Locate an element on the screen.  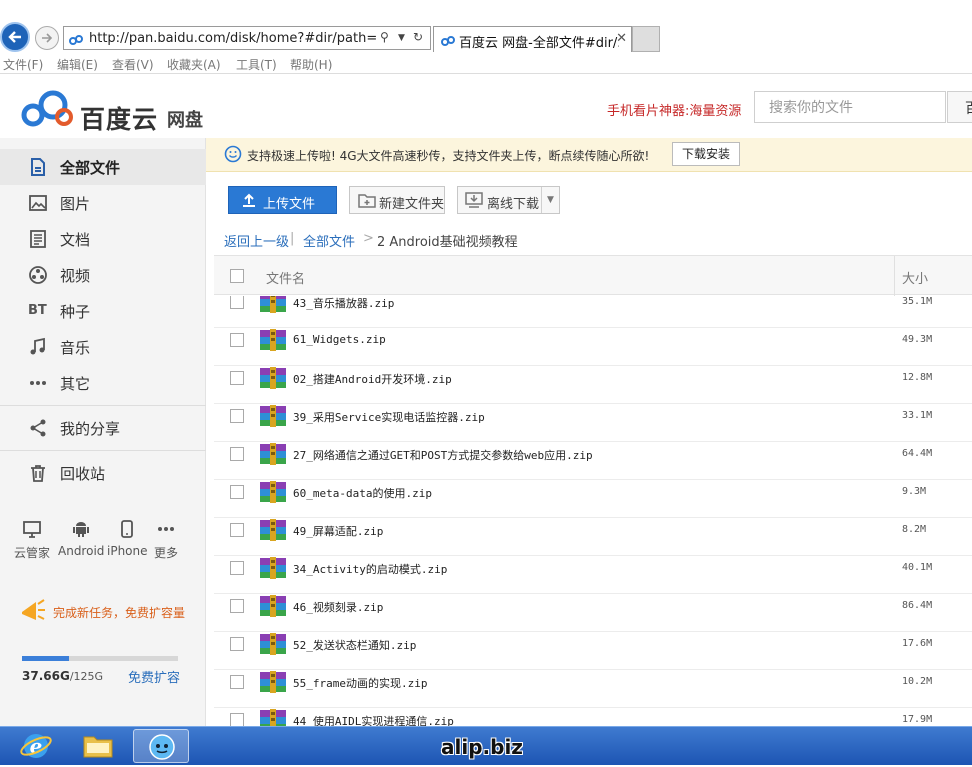
sidebar-item-my-shares: 我的分享 is located at coordinates (103, 428).